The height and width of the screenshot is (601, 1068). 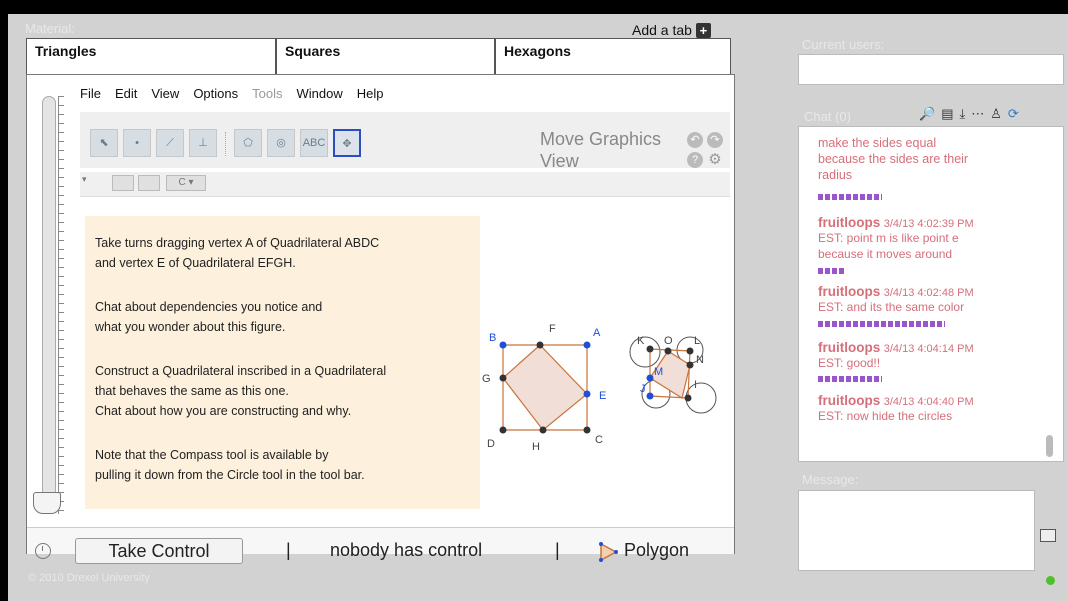 I want to click on text-tool-button: ABC, so click(x=314, y=143).